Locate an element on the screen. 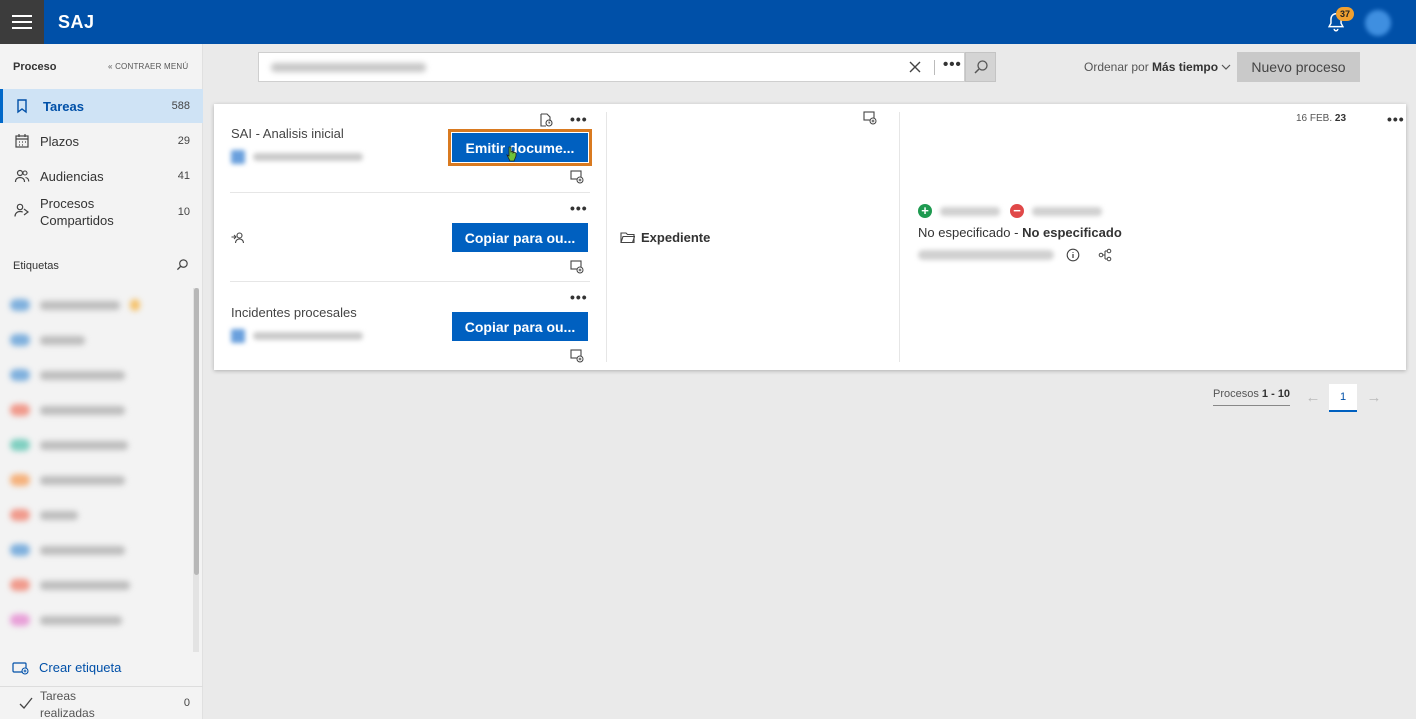 Image resolution: width=1416 pixels, height=719 pixels. sidebar-item-count: 29 is located at coordinates (183, 141).